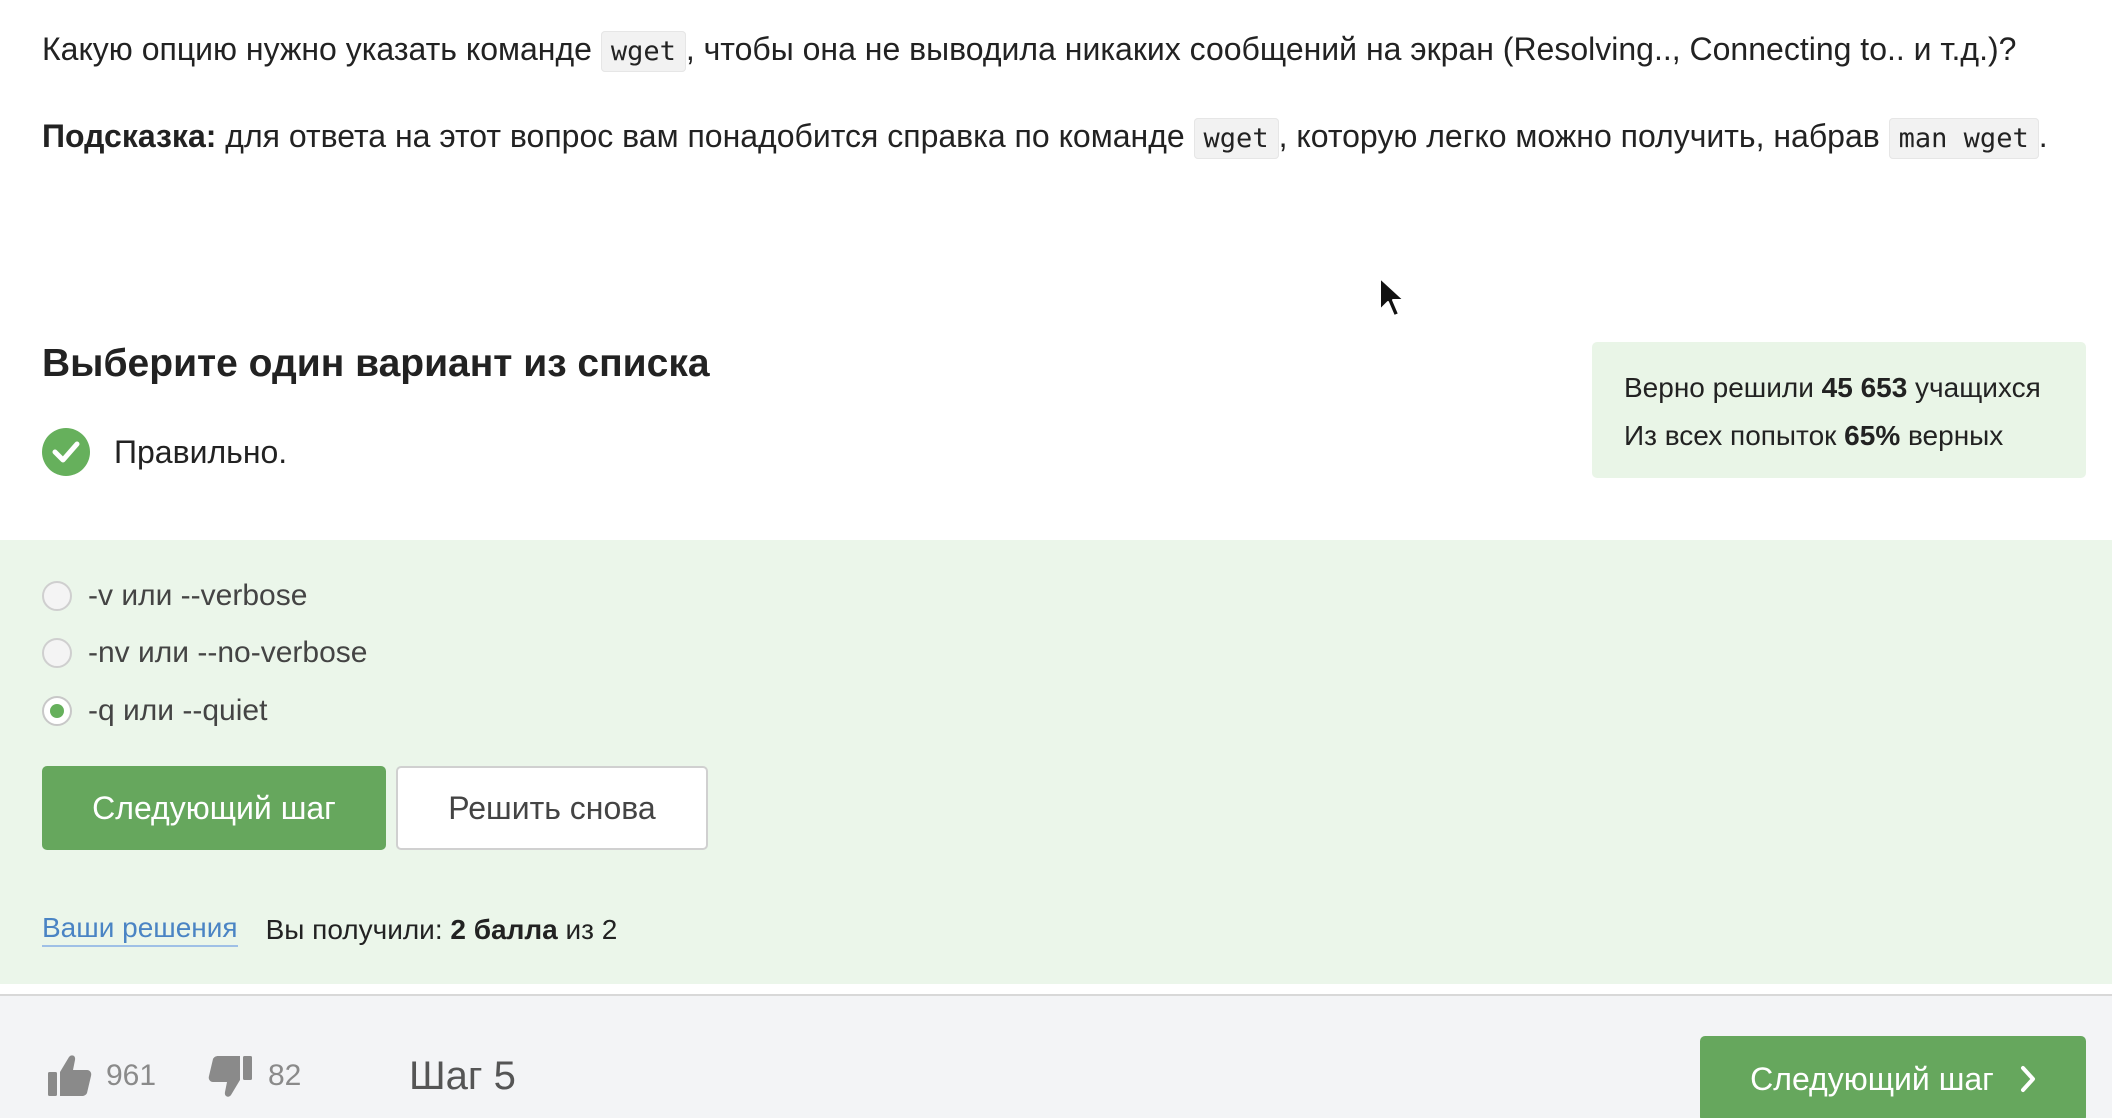  I want to click on radio-dot, so click(57, 711).